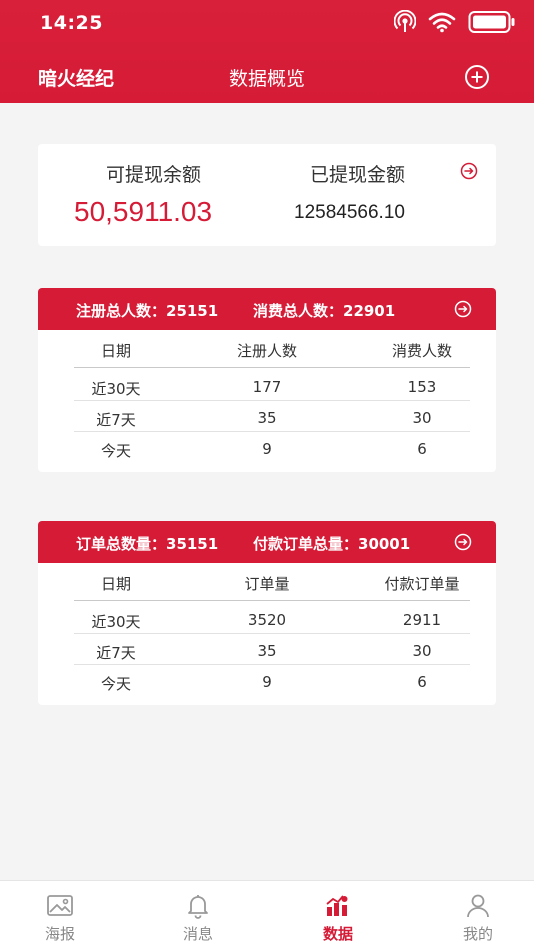  What do you see at coordinates (143, 211) in the screenshot?
I see `withdrawable-value: 50,5911.03` at bounding box center [143, 211].